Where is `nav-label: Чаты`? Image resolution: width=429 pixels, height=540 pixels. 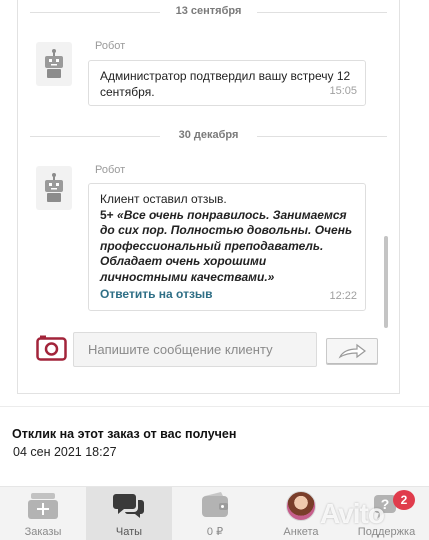 nav-label: Чаты is located at coordinates (129, 532).